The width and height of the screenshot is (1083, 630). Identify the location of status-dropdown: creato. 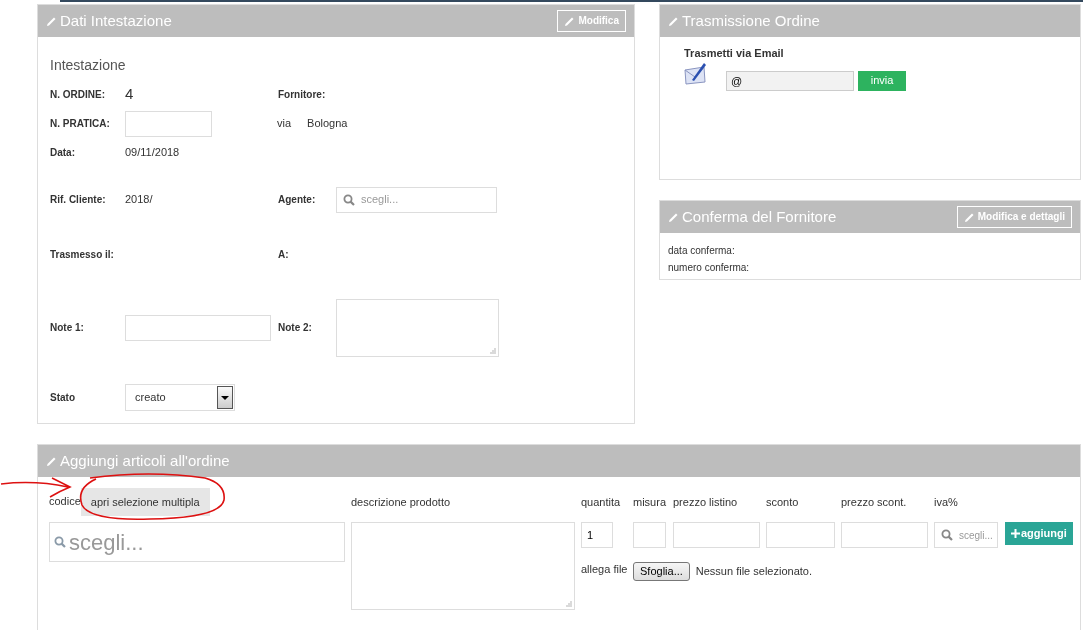
(180, 397).